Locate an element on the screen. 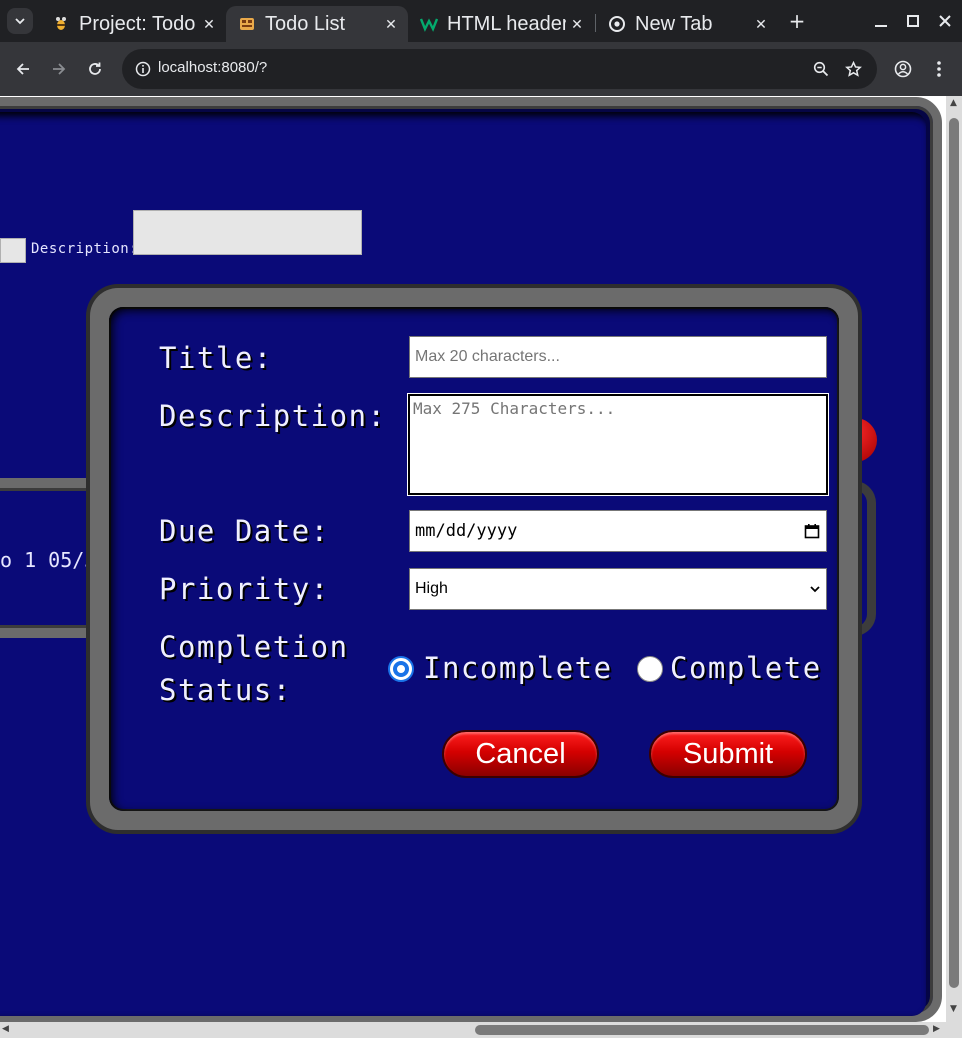  horizontal-scrollbar: ◀ ▶ is located at coordinates (473, 1030).